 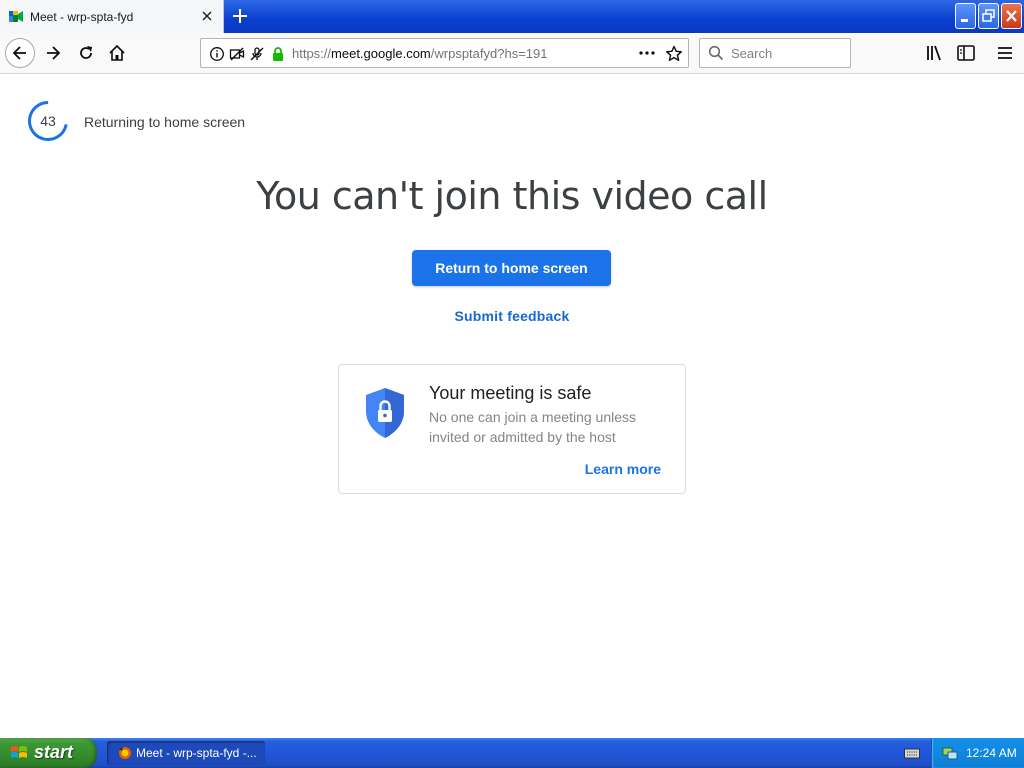 I want to click on home-icon, so click(x=117, y=52).